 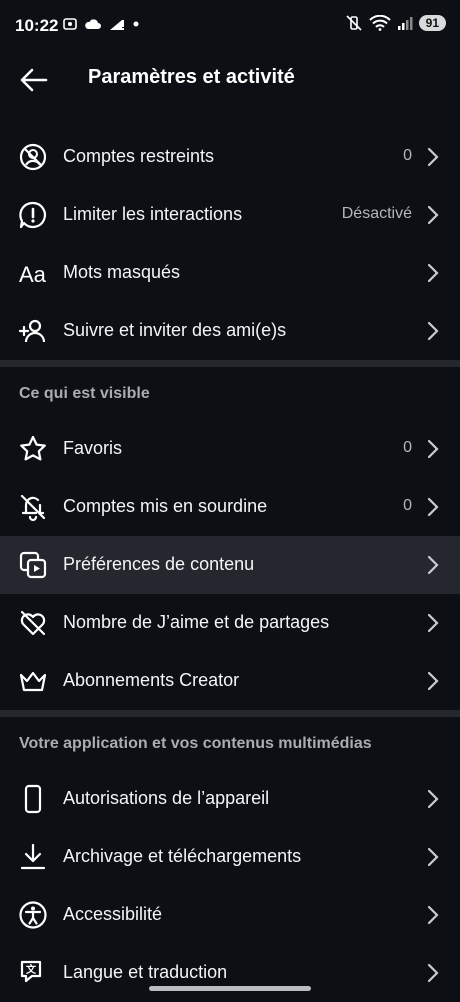 I want to click on cloud-icon, so click(x=93, y=24).